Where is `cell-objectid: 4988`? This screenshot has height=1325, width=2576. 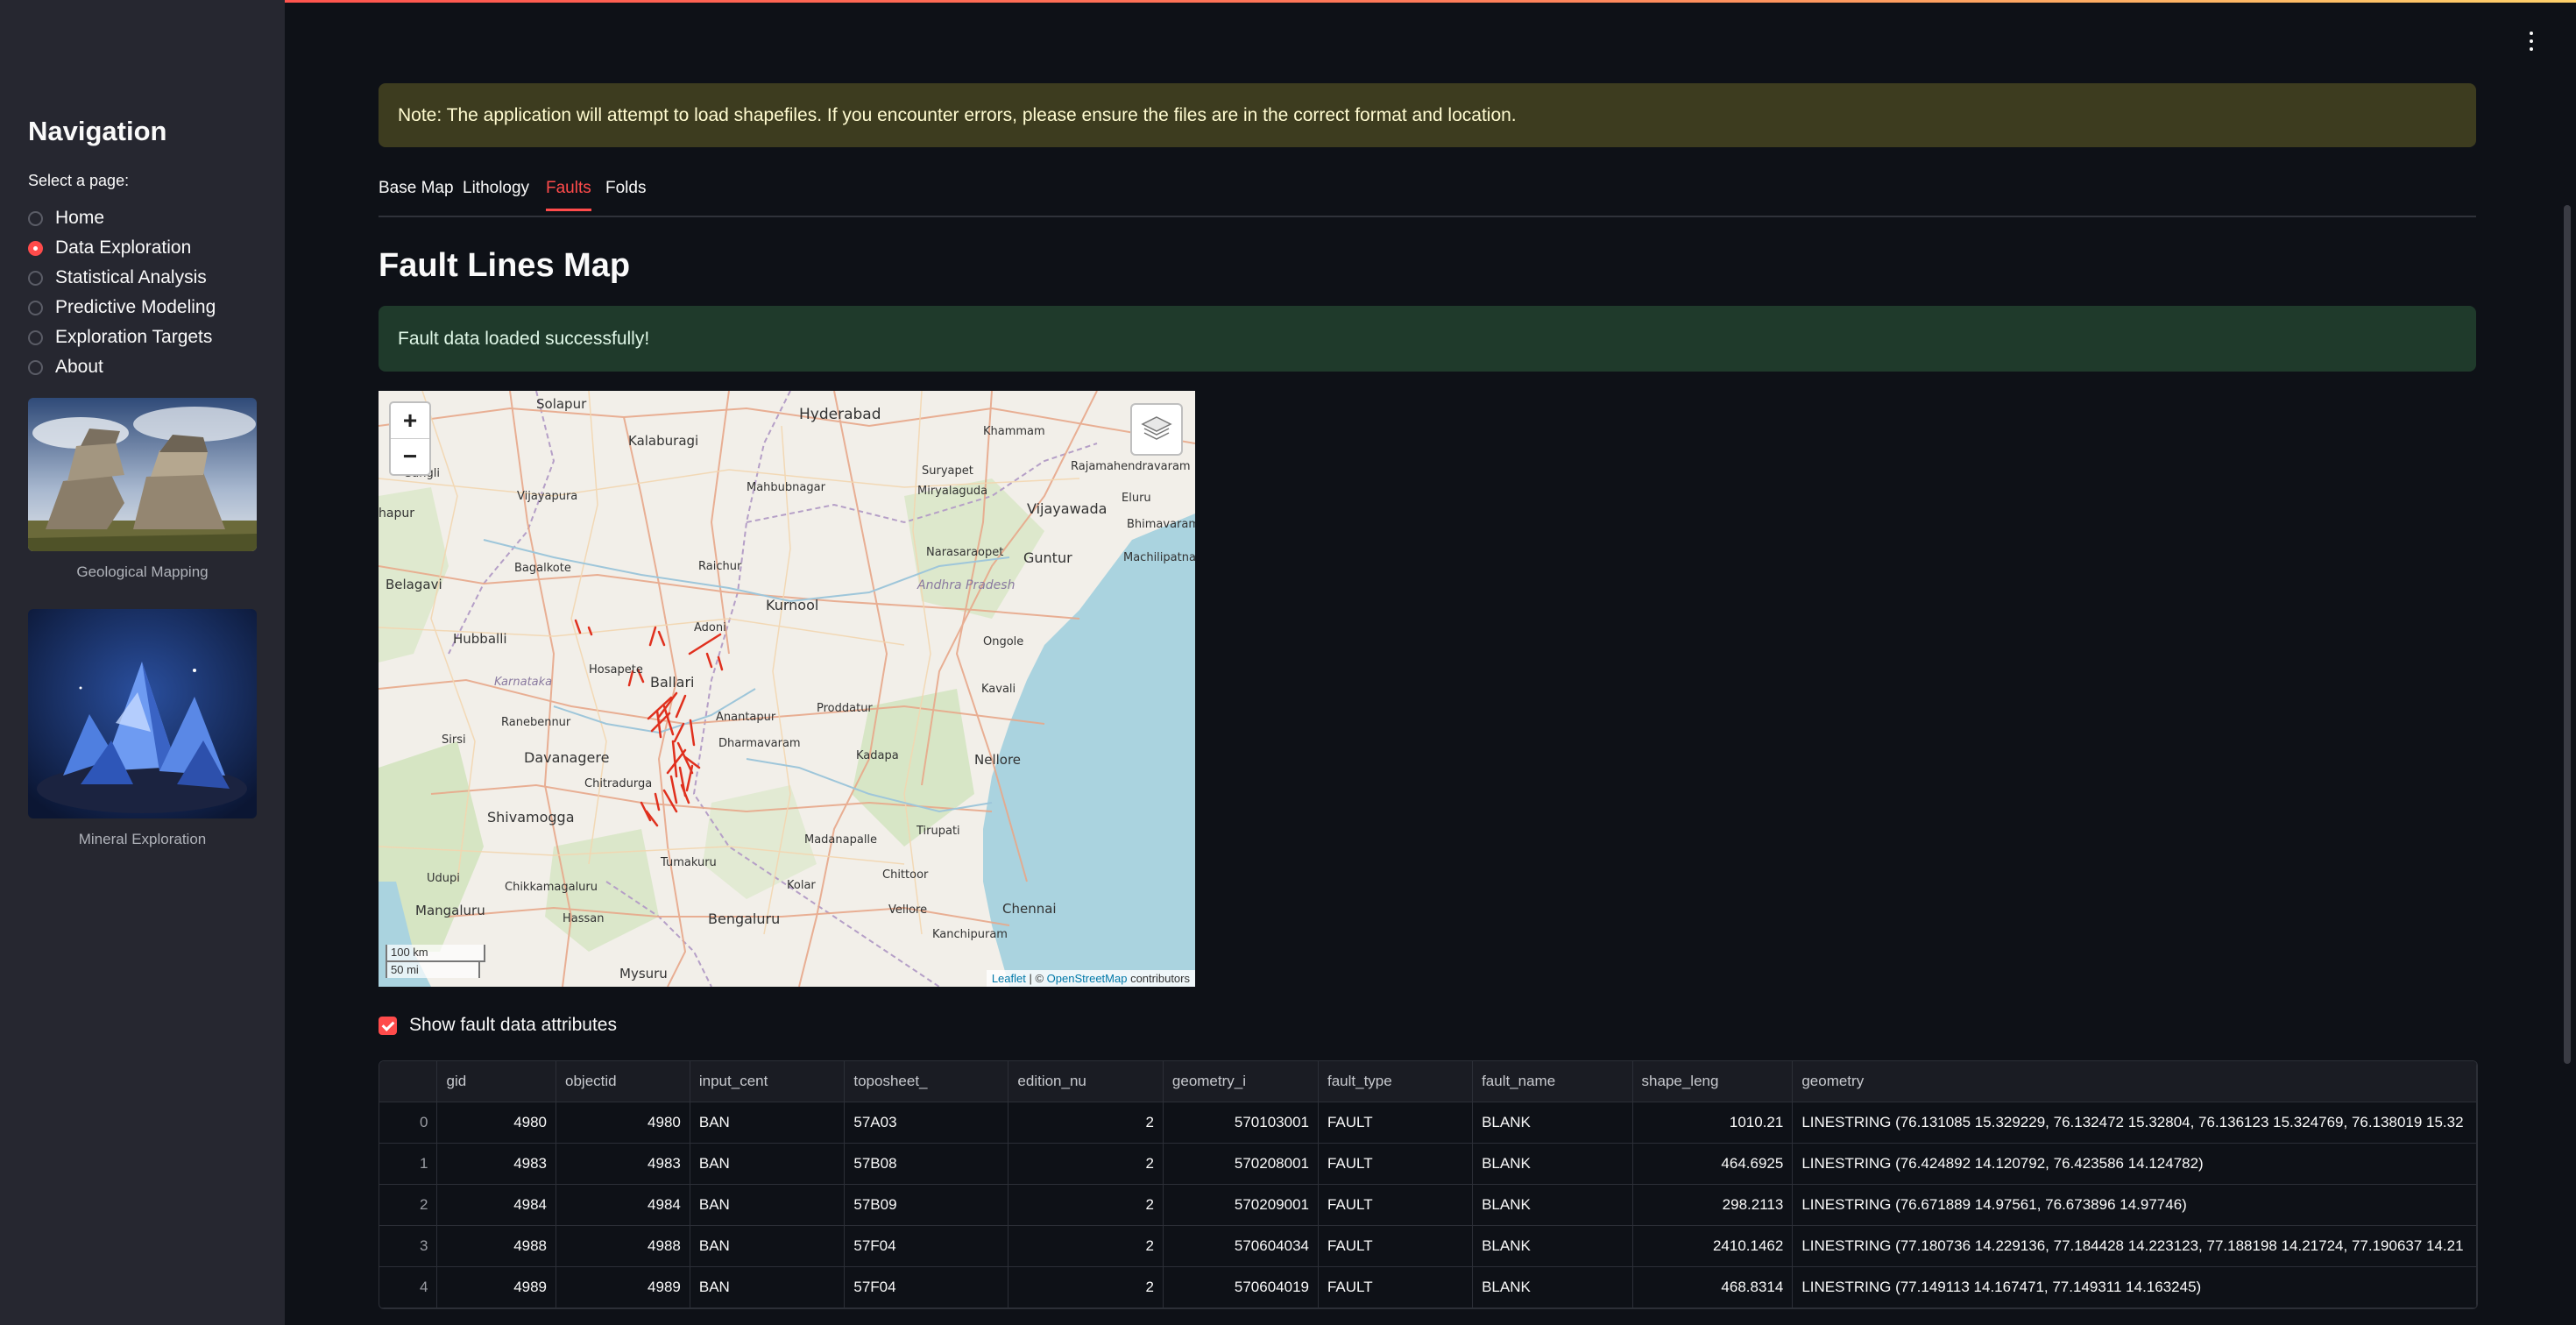 cell-objectid: 4988 is located at coordinates (623, 1246).